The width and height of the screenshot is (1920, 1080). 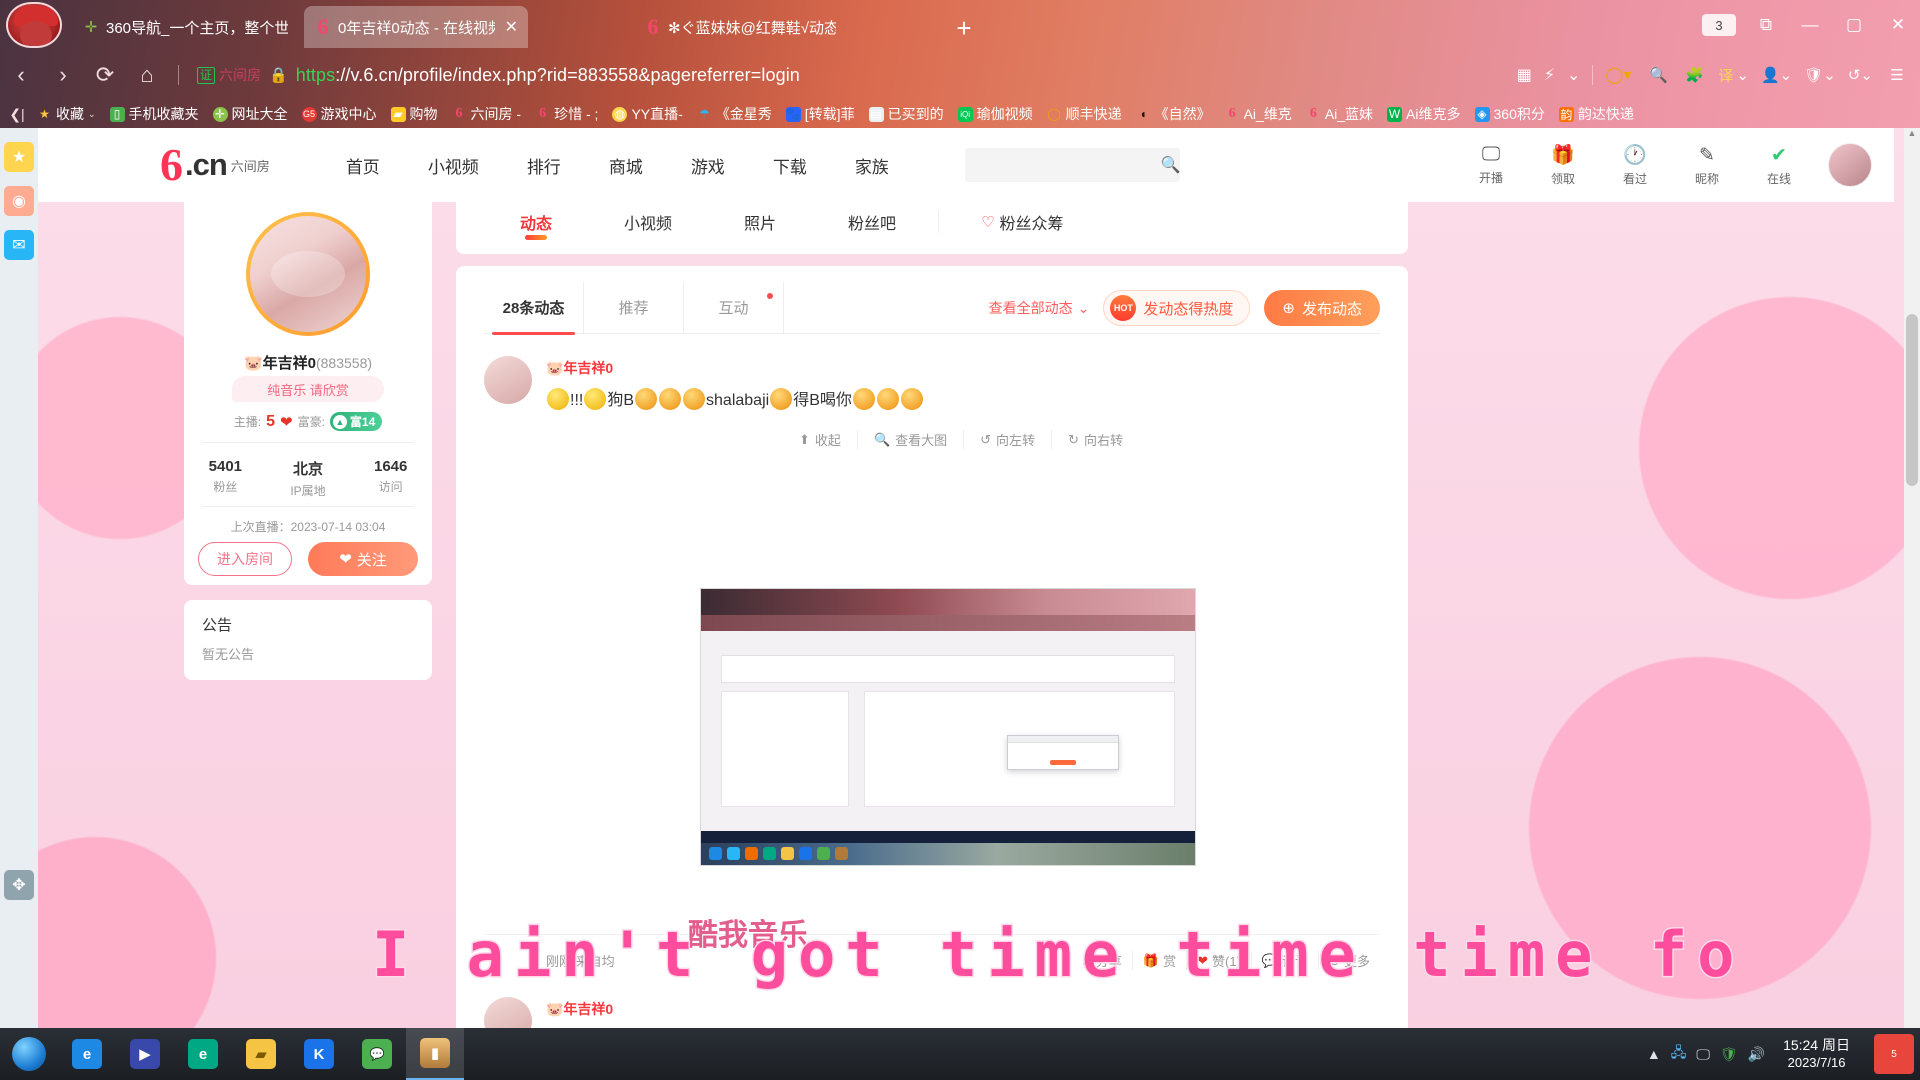 What do you see at coordinates (1218, 960) in the screenshot?
I see `action-like: ❤ 赞(1)` at bounding box center [1218, 960].